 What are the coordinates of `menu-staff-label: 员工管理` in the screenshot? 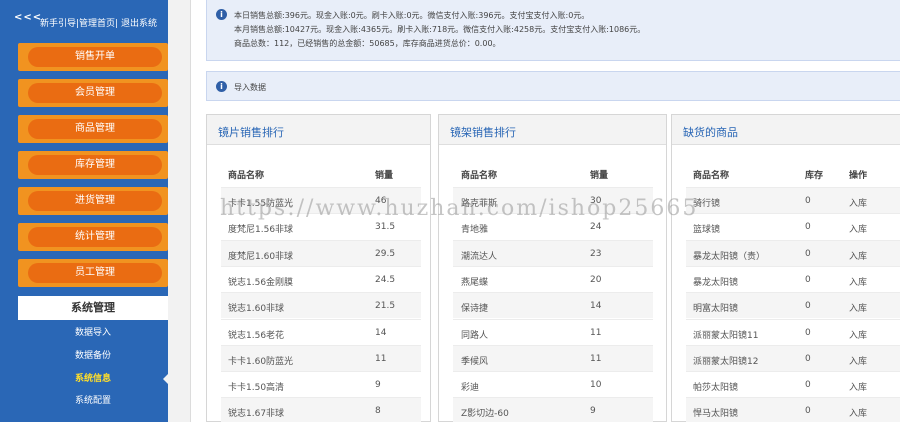 It's located at (95, 273).